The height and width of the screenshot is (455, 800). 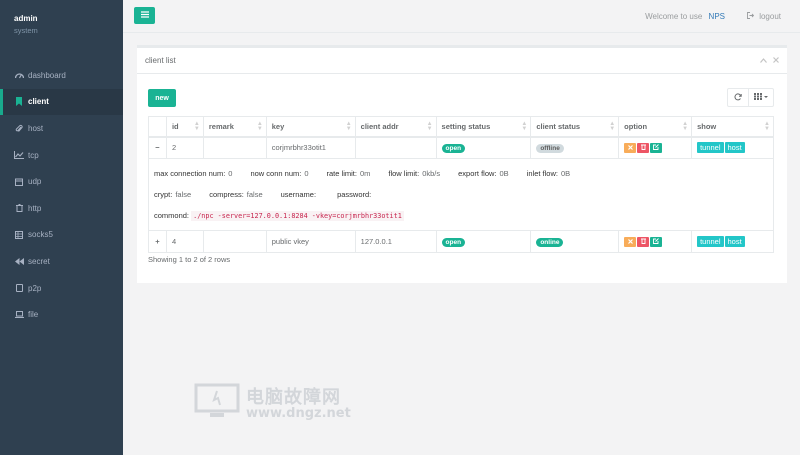 What do you see at coordinates (163, 194) in the screenshot?
I see `detail-key: crypt:` at bounding box center [163, 194].